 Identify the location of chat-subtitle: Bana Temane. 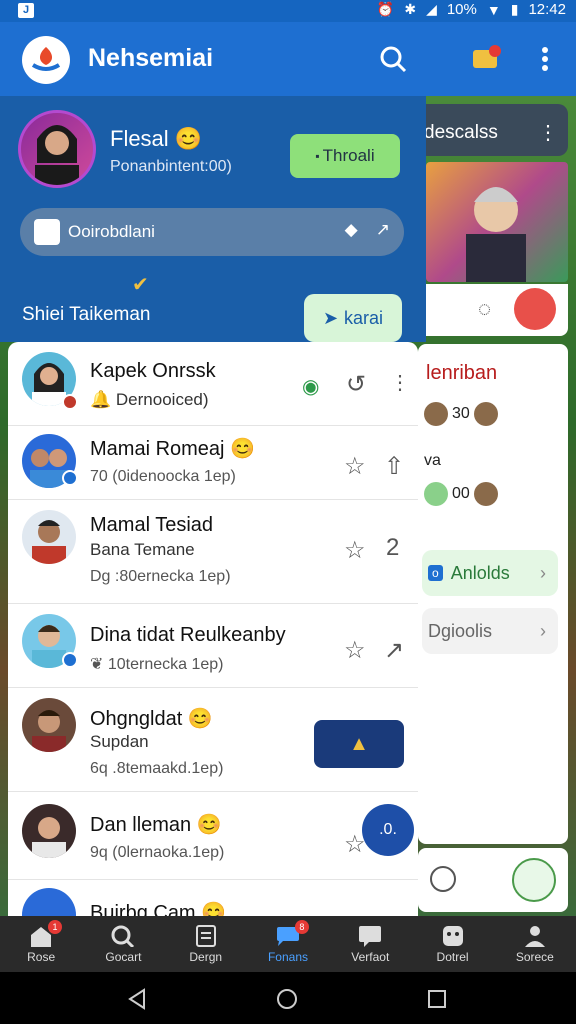
(142, 549).